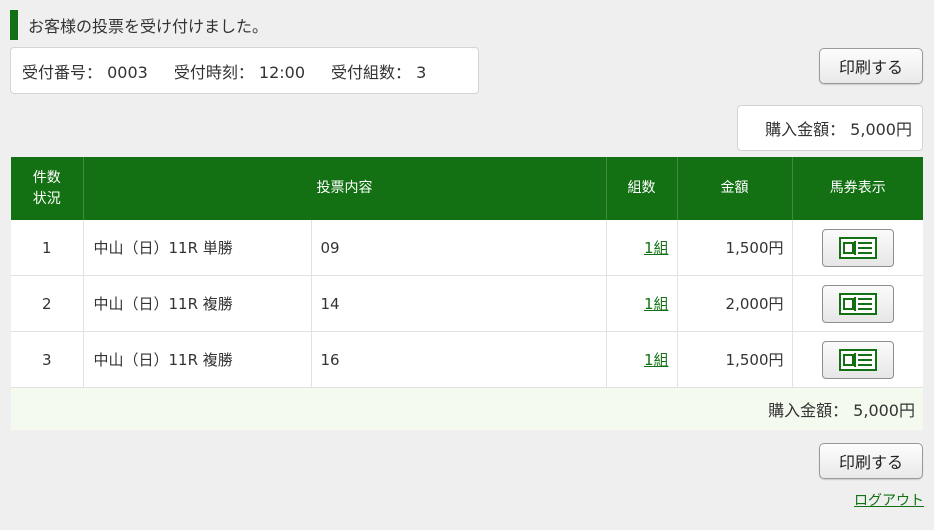  I want to click on row-combination: 16, so click(459, 359).